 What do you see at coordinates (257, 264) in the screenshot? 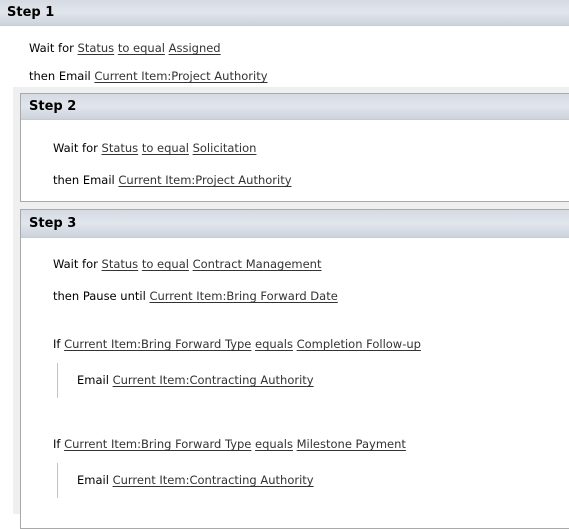
I see `value-link: Contract Management` at bounding box center [257, 264].